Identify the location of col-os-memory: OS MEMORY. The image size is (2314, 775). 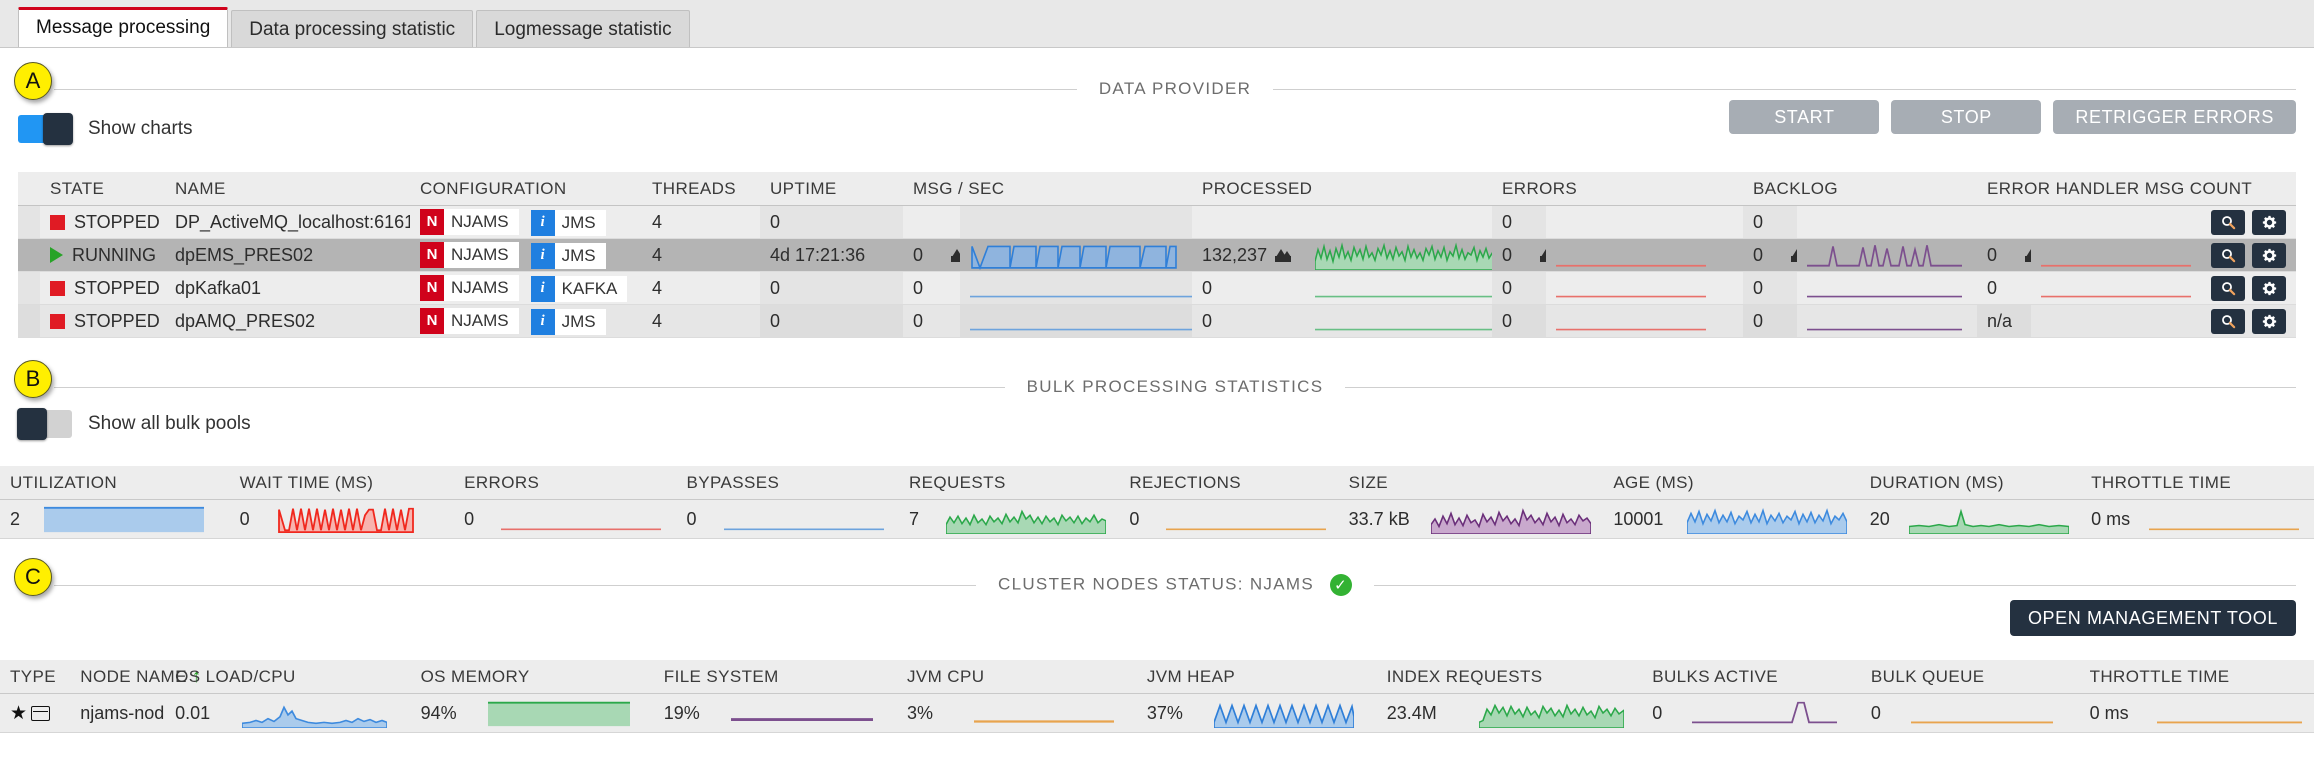
(532, 677).